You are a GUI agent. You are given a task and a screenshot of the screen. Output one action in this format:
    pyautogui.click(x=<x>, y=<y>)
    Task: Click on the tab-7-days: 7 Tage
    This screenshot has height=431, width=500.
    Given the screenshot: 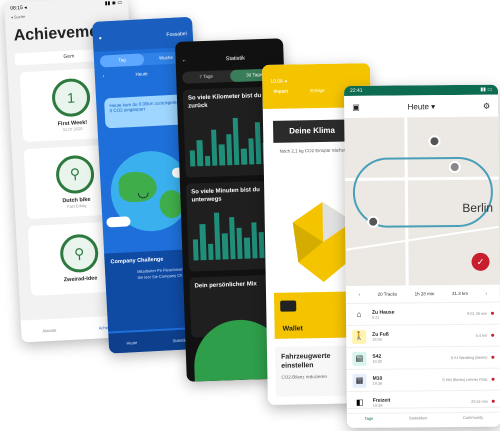 What is the action you would take?
    pyautogui.click(x=206, y=77)
    